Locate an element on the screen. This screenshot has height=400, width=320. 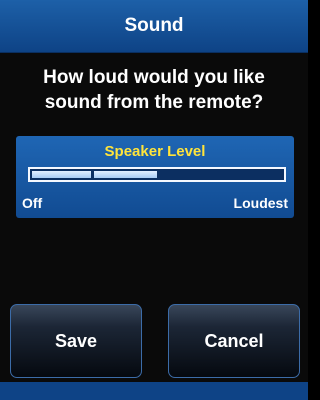
title-bar: Sound is located at coordinates (154, 26).